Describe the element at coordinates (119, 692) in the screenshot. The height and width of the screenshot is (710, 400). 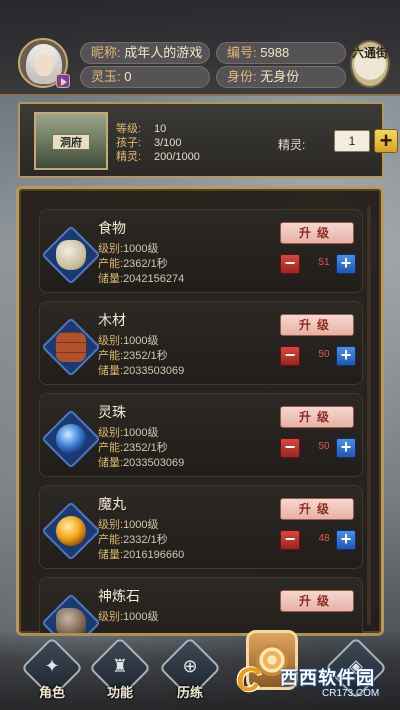
I see `nav-function-label: 功能` at that location.